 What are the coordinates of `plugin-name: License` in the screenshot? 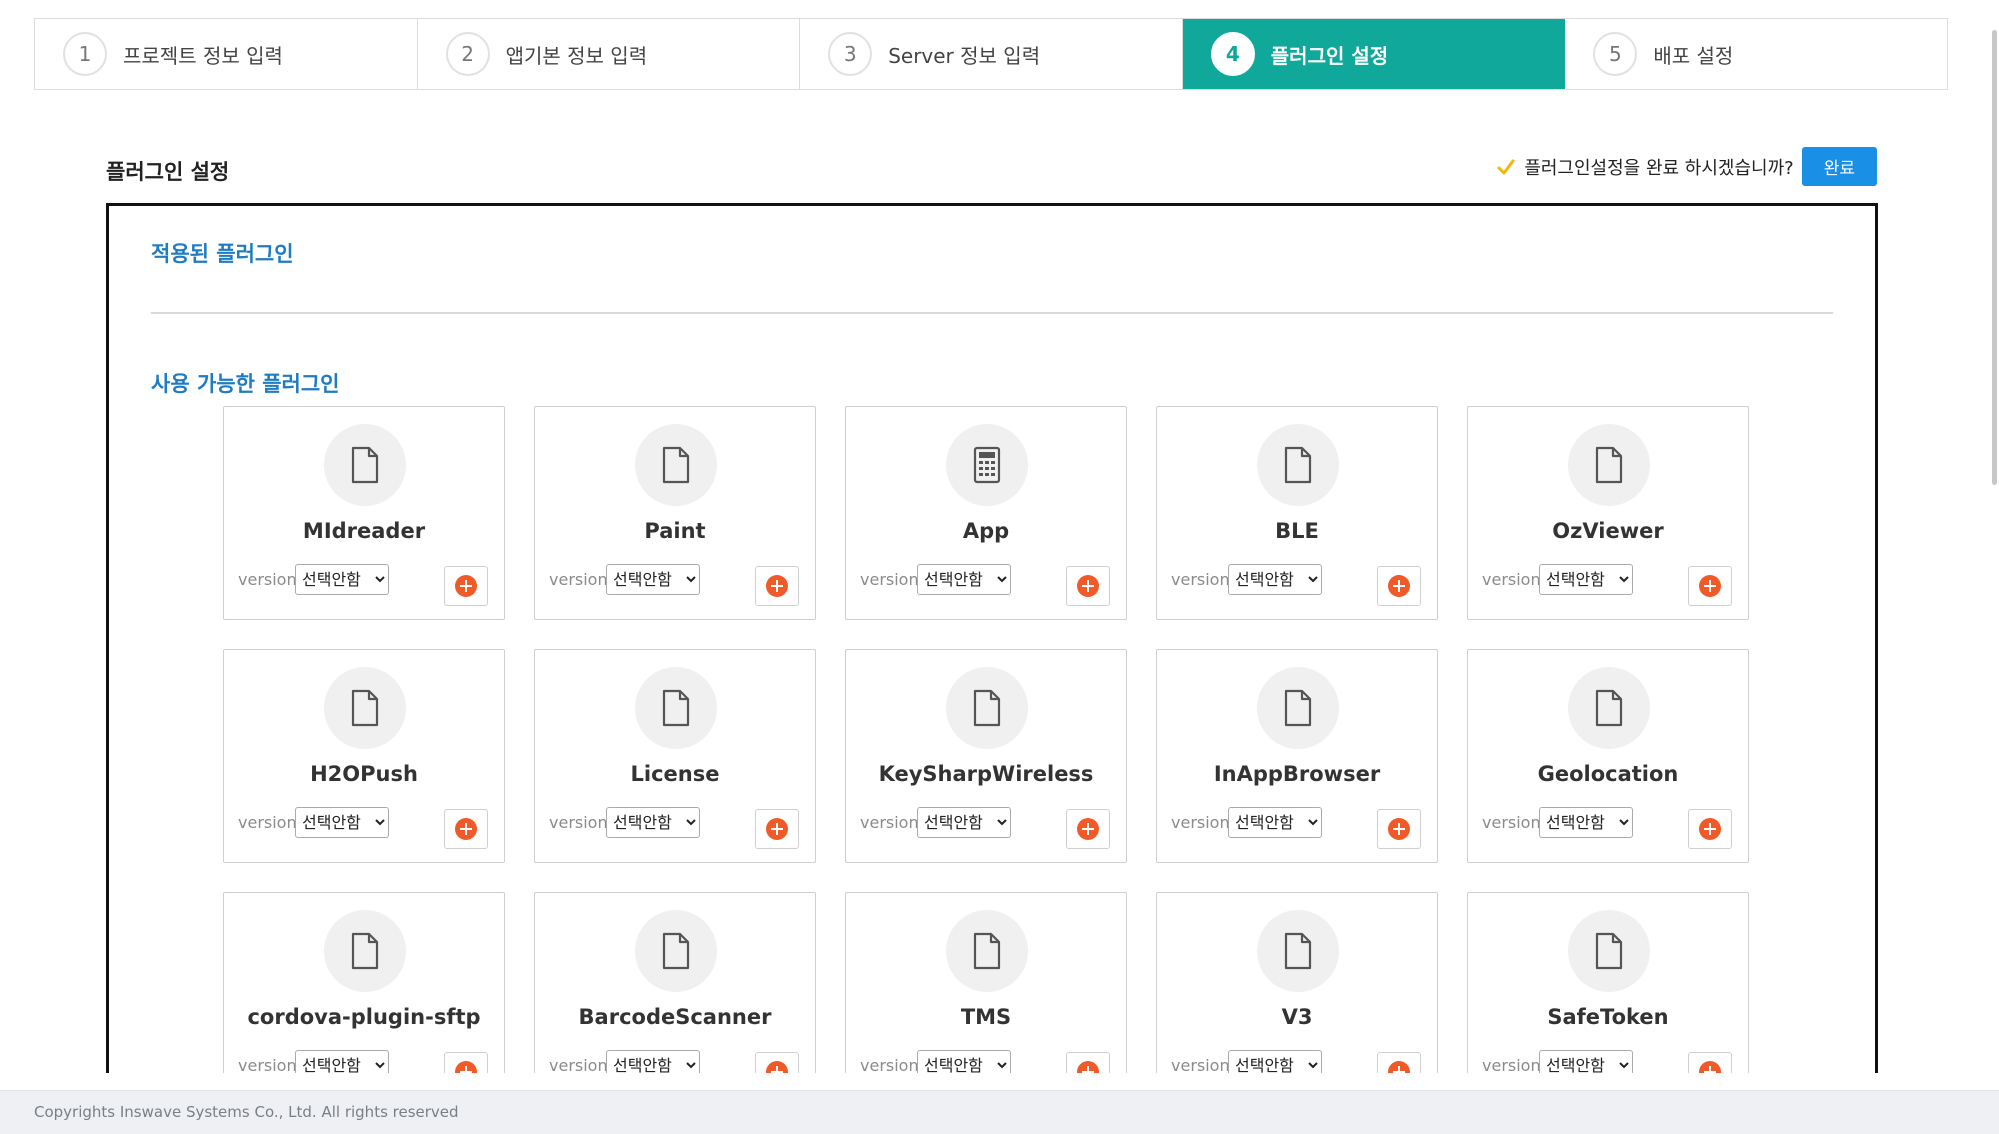 It's located at (675, 774).